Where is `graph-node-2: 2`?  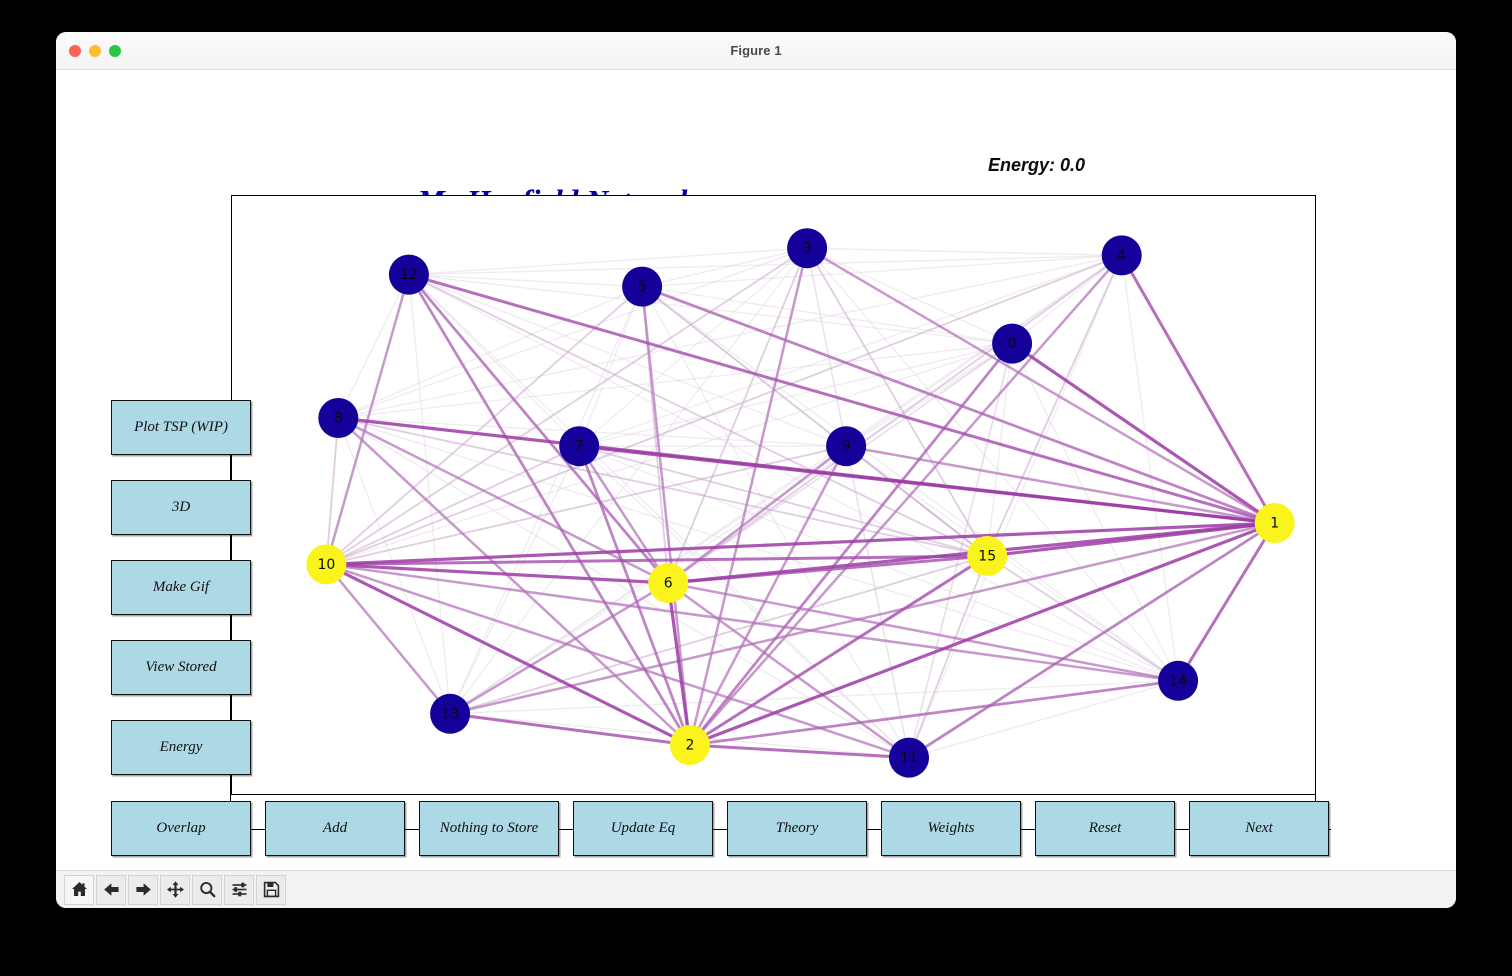 graph-node-2: 2 is located at coordinates (689, 745).